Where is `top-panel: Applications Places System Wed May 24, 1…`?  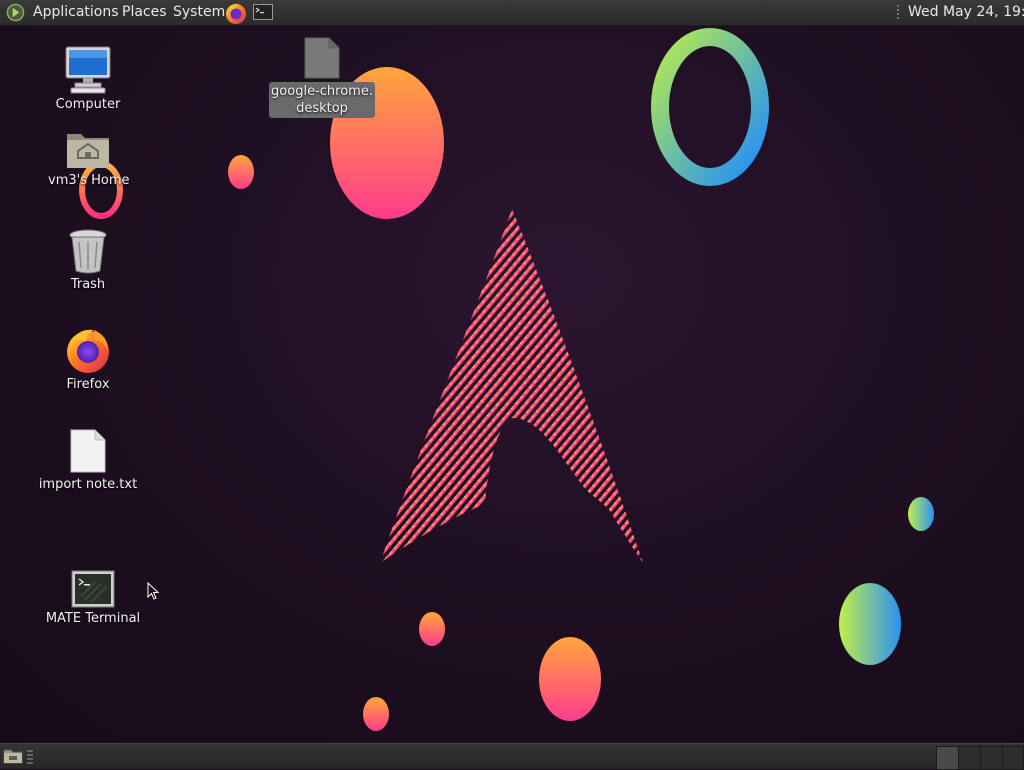 top-panel: Applications Places System Wed May 24, 1… is located at coordinates (512, 13).